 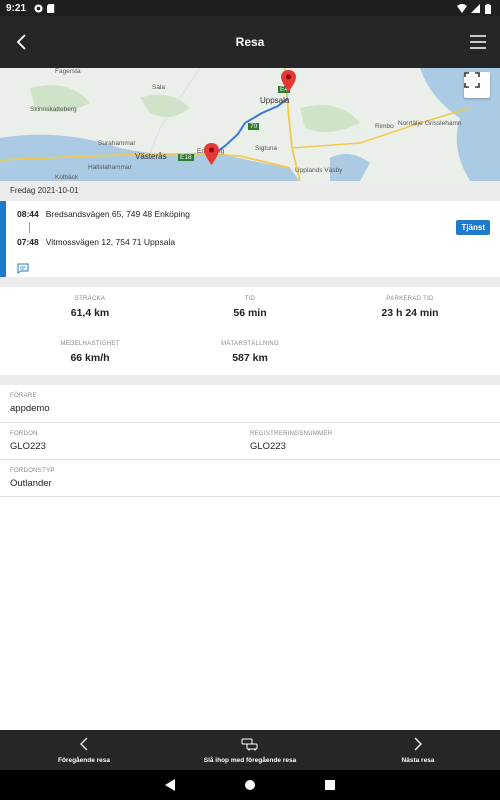 What do you see at coordinates (38, 8) in the screenshot?
I see `notification-icon` at bounding box center [38, 8].